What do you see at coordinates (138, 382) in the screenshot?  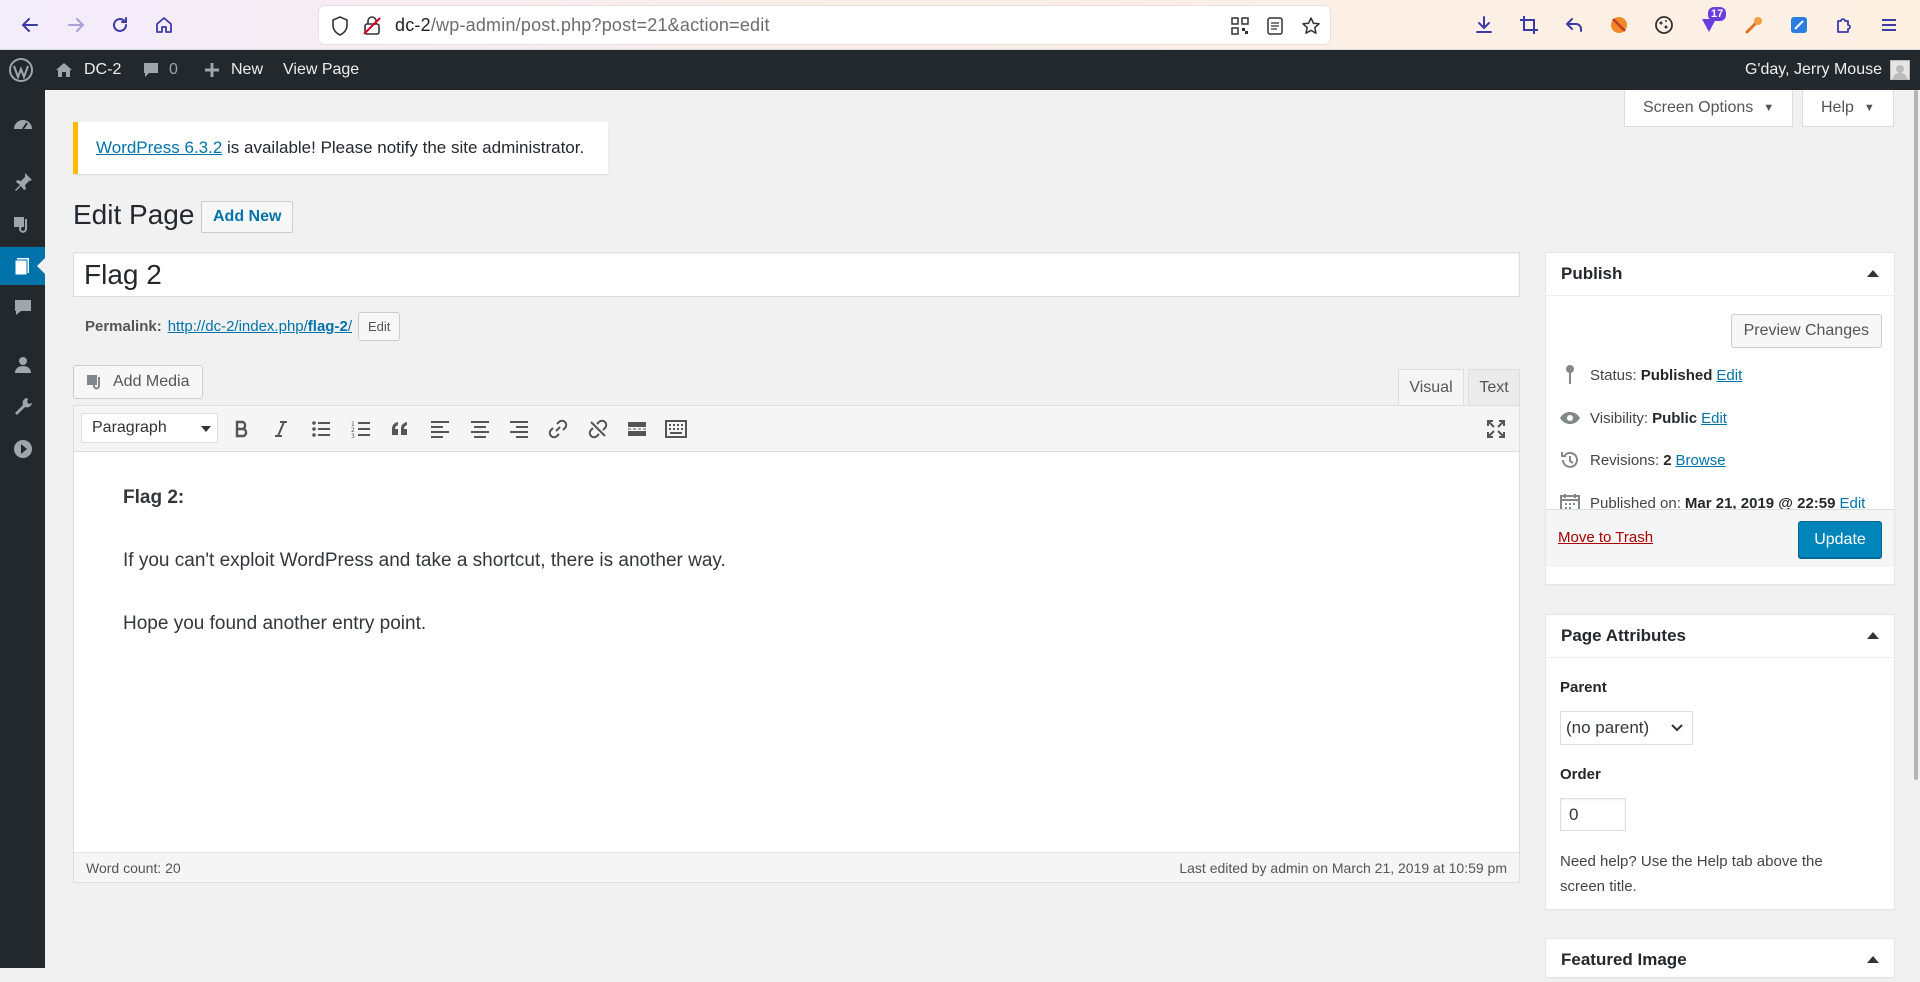 I see `add-media-button: Add Media` at bounding box center [138, 382].